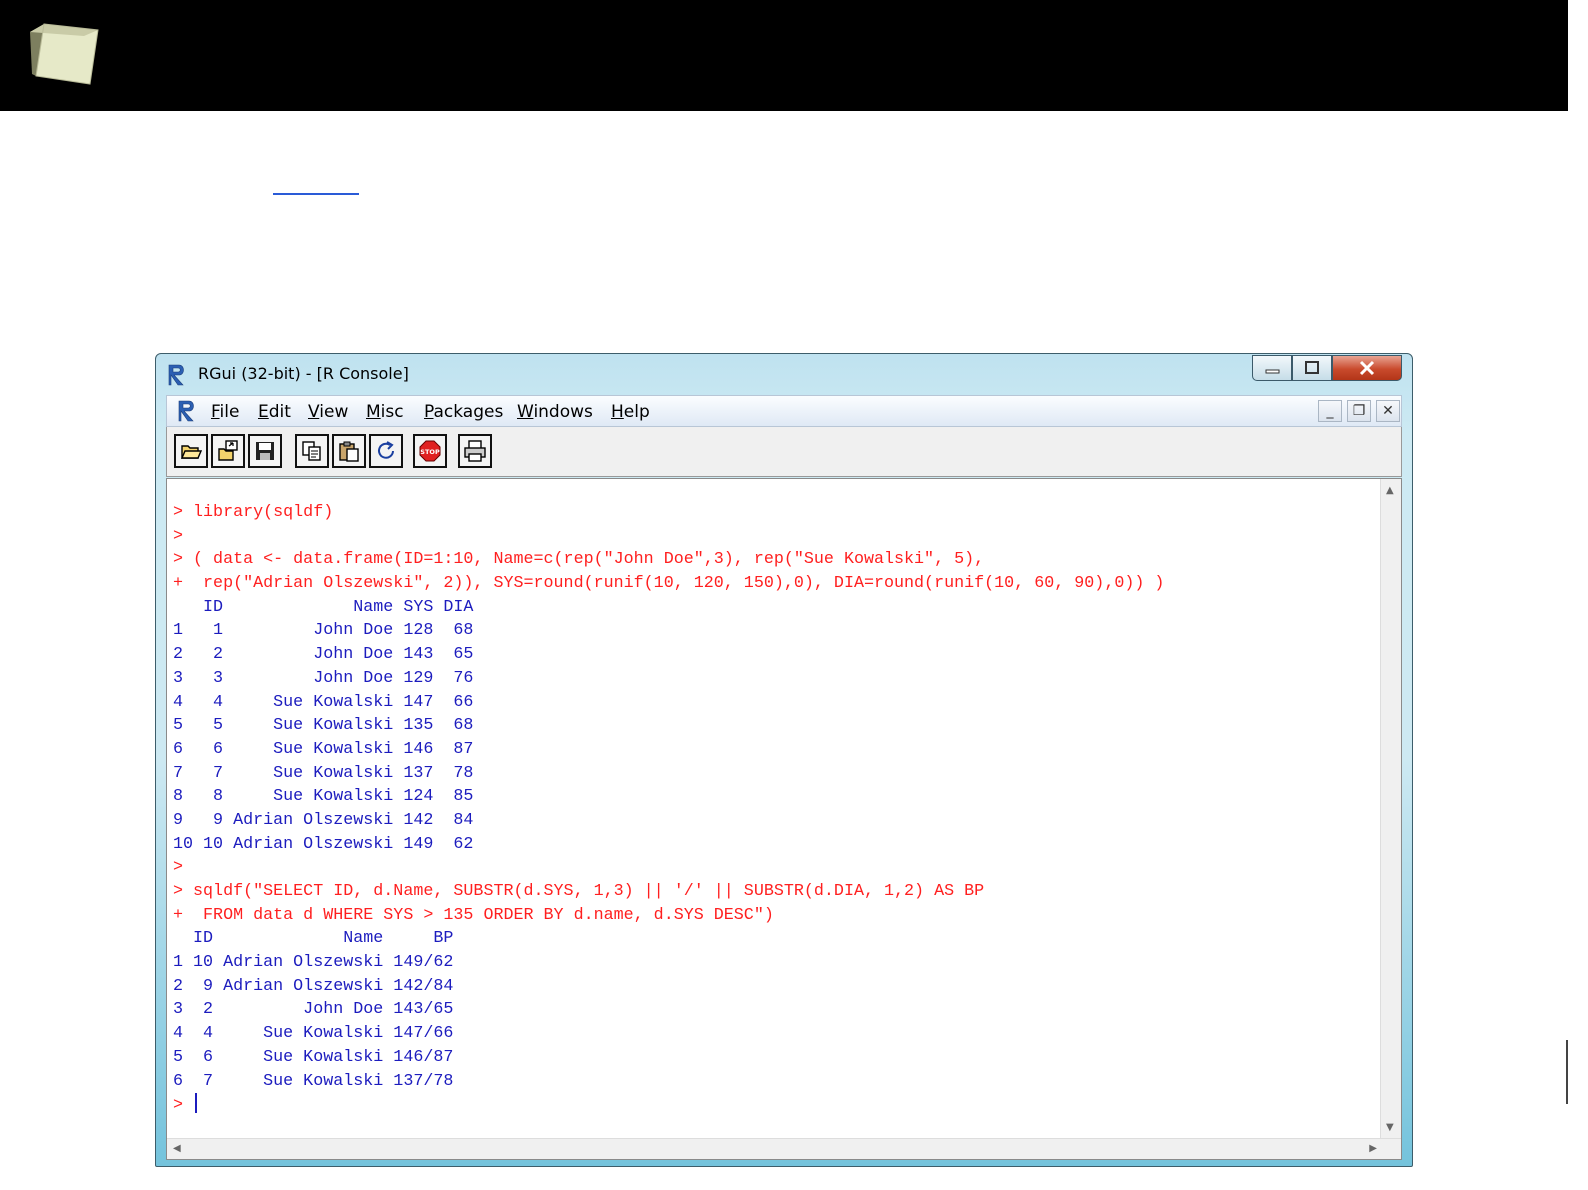  What do you see at coordinates (385, 412) in the screenshot?
I see `menu-misc: Misc` at bounding box center [385, 412].